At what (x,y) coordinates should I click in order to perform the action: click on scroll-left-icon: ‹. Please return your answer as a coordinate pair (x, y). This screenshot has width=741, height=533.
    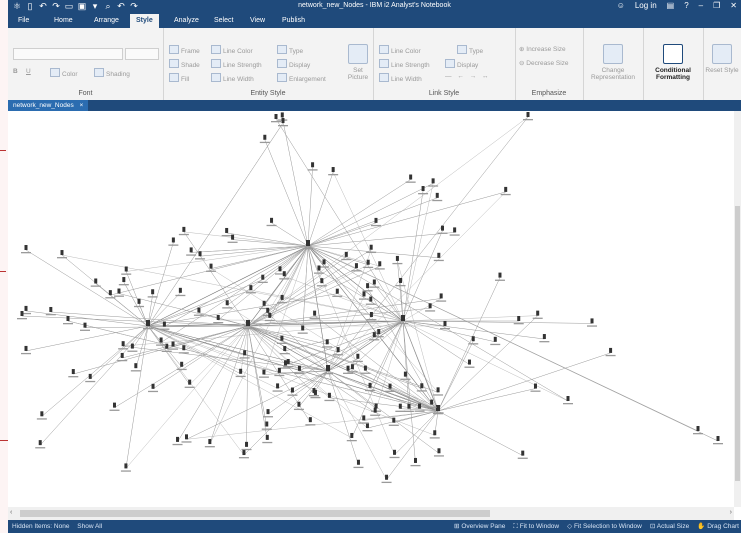
    Looking at the image, I should click on (11, 512).